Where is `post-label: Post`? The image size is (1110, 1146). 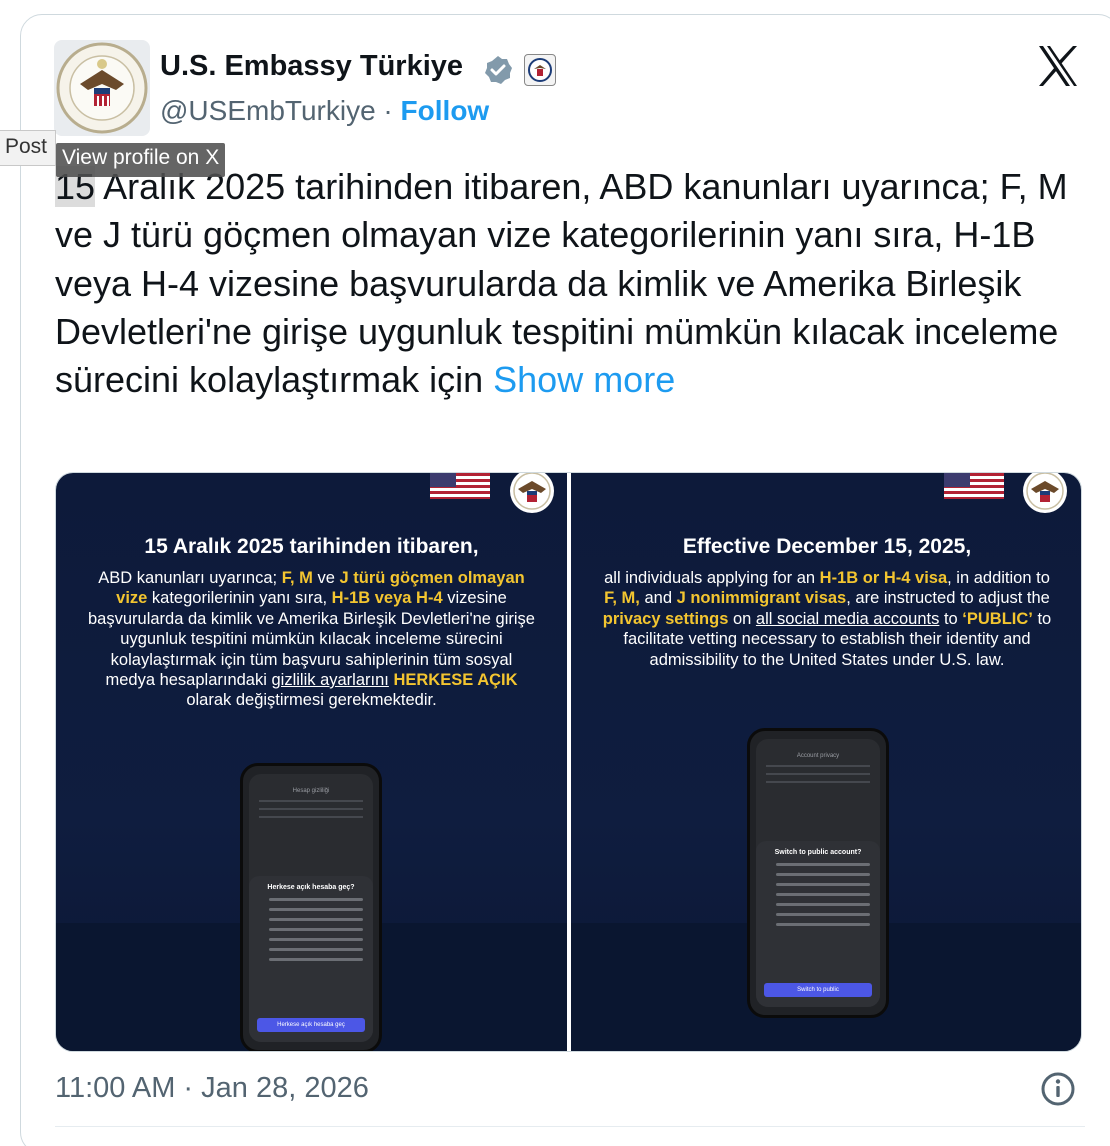
post-label: Post is located at coordinates (28, 148).